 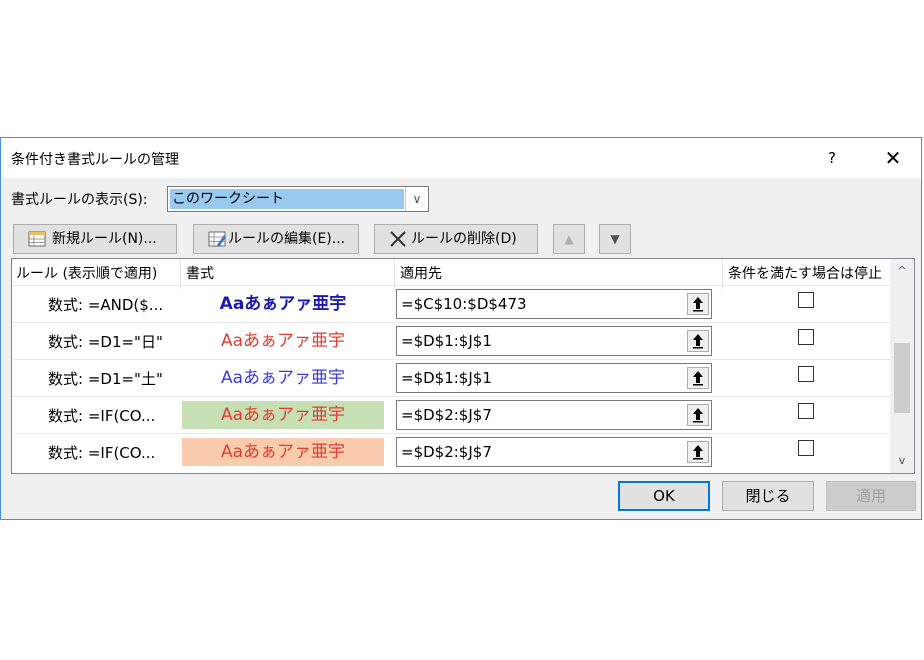 What do you see at coordinates (768, 496) in the screenshot?
I see `close-button: 閉じる` at bounding box center [768, 496].